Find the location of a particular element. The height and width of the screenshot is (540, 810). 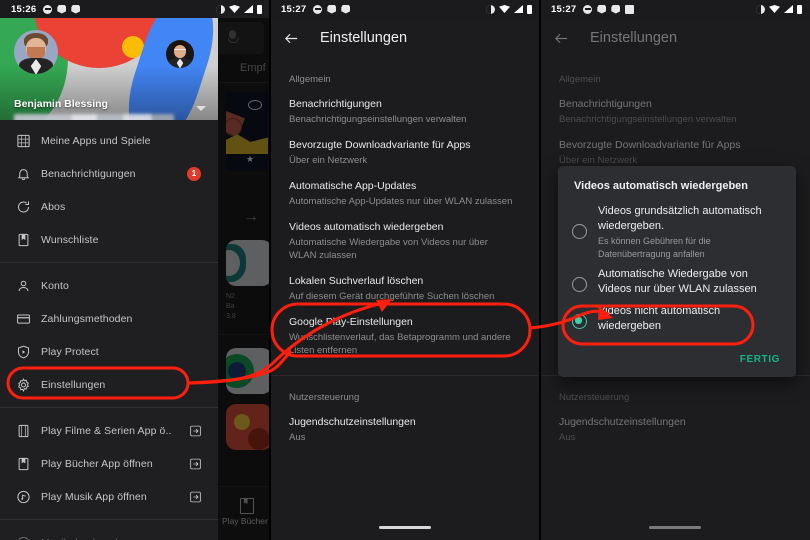

account-name: Benjamin Blessing is located at coordinates (61, 104).